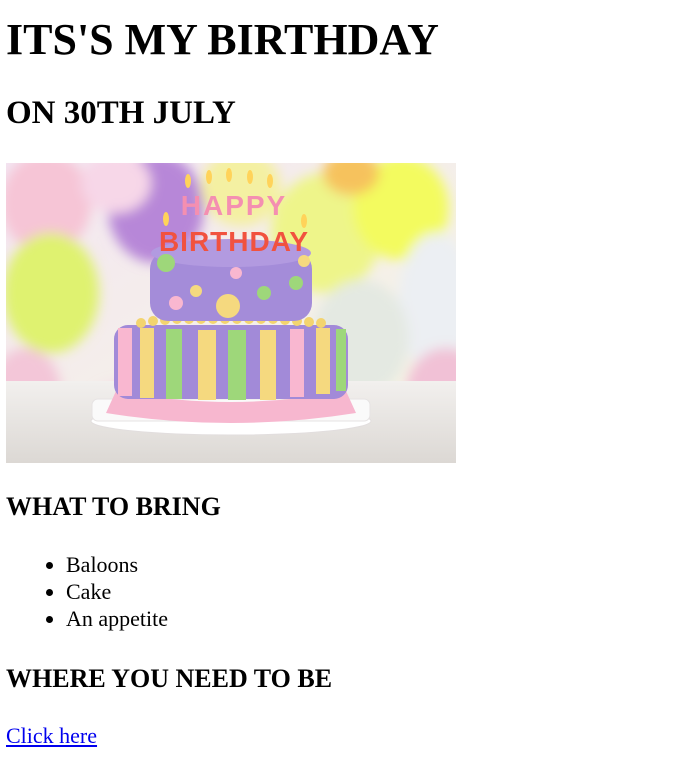  What do you see at coordinates (169, 678) in the screenshot?
I see `where-heading: WHERE YOU NEED TO BE` at bounding box center [169, 678].